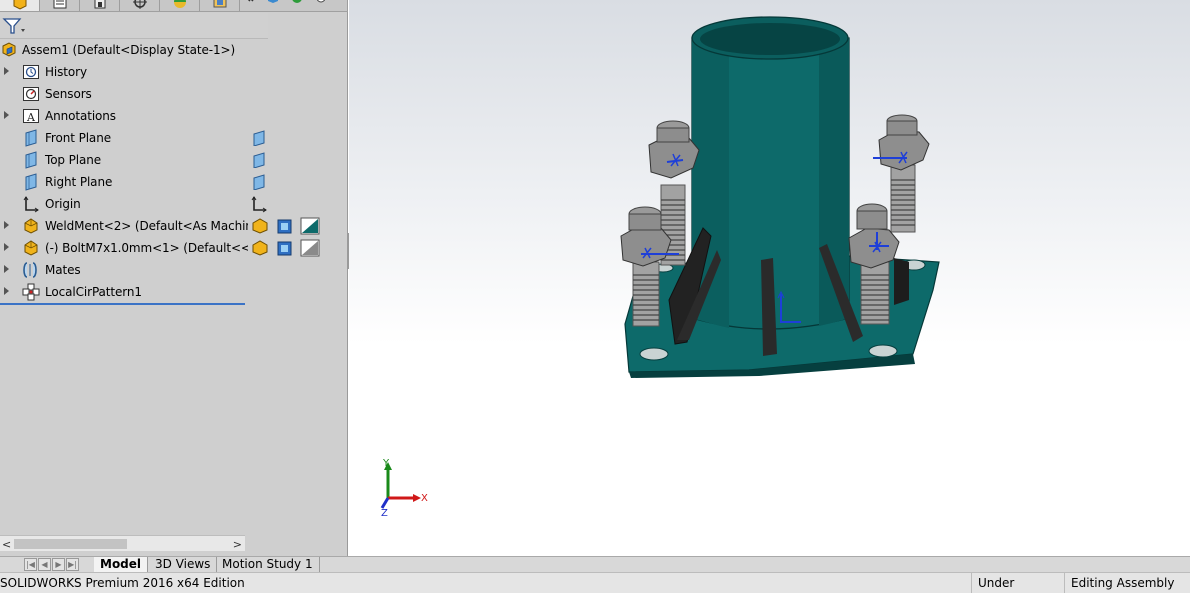 The height and width of the screenshot is (593, 1190). I want to click on tab-display-manager, so click(180, 5).